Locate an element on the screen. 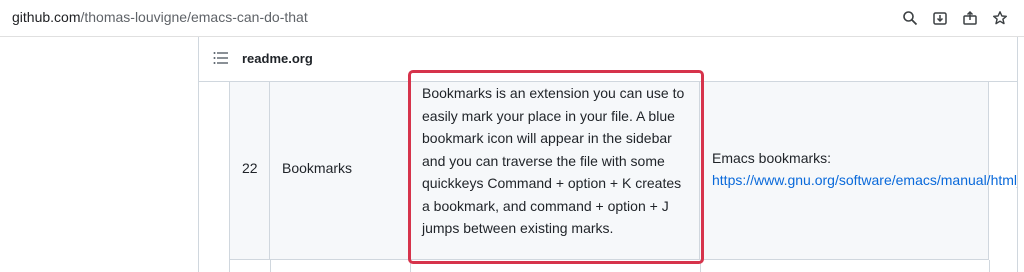 This screenshot has width=1024, height=272. feature-name: Bookmarks is located at coordinates (317, 168).